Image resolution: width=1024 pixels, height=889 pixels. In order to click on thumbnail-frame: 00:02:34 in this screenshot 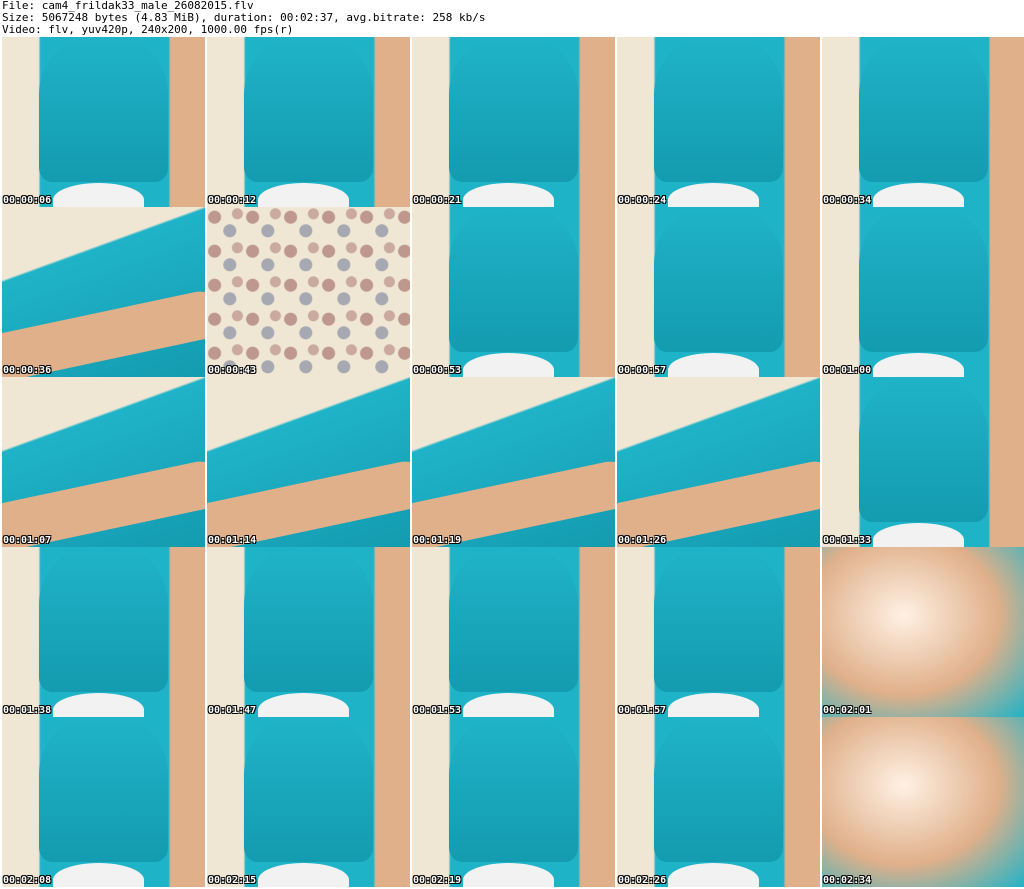, I will do `click(923, 802)`.